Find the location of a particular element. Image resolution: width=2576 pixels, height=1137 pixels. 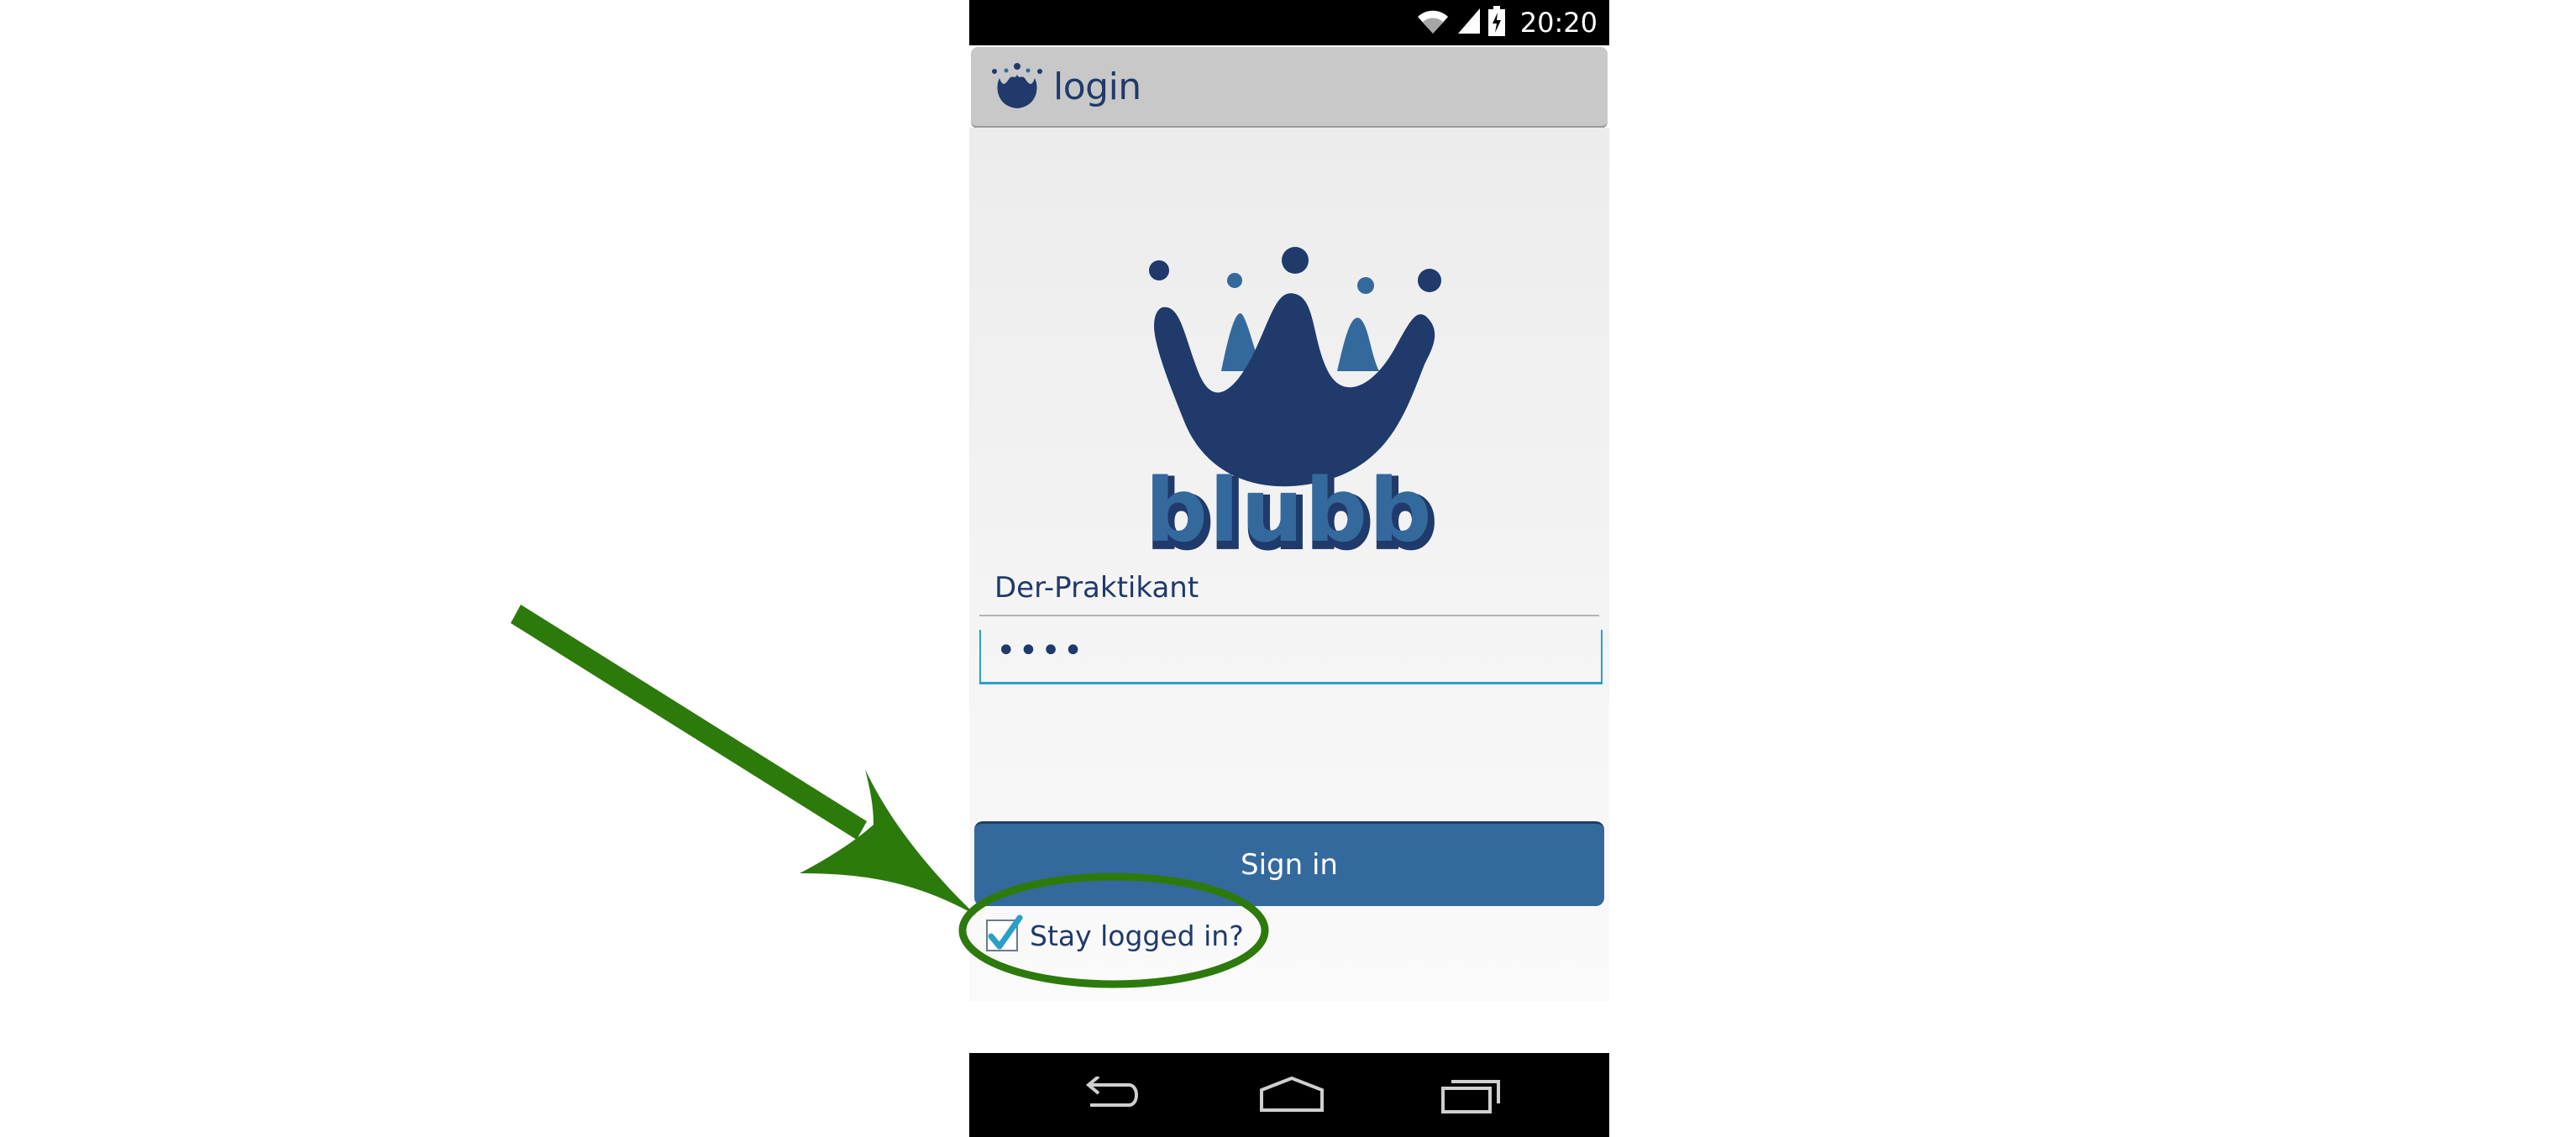

crown-logo-icon is located at coordinates (1017, 85).